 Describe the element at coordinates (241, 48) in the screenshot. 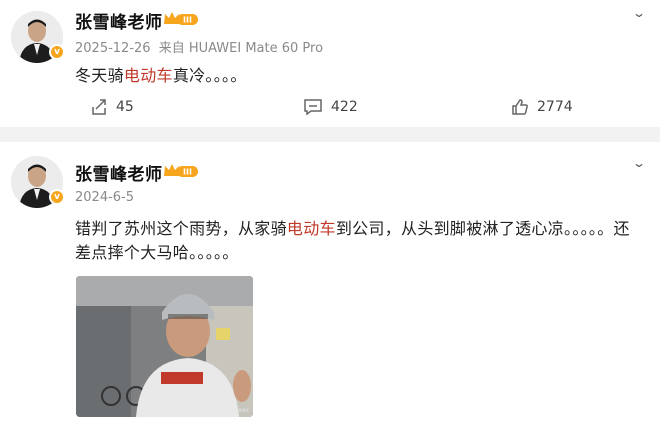

I see `post-source: 来自 HUAWEI Mate 60 Pro` at that location.